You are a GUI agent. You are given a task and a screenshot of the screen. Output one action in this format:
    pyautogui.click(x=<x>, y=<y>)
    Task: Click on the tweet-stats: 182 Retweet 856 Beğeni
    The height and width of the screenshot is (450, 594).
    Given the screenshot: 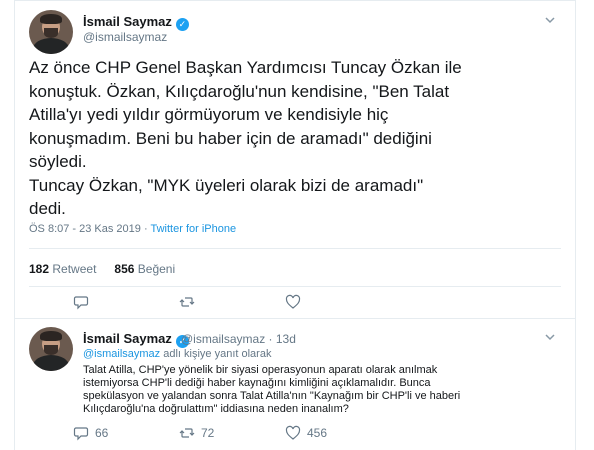 What is the action you would take?
    pyautogui.click(x=102, y=269)
    